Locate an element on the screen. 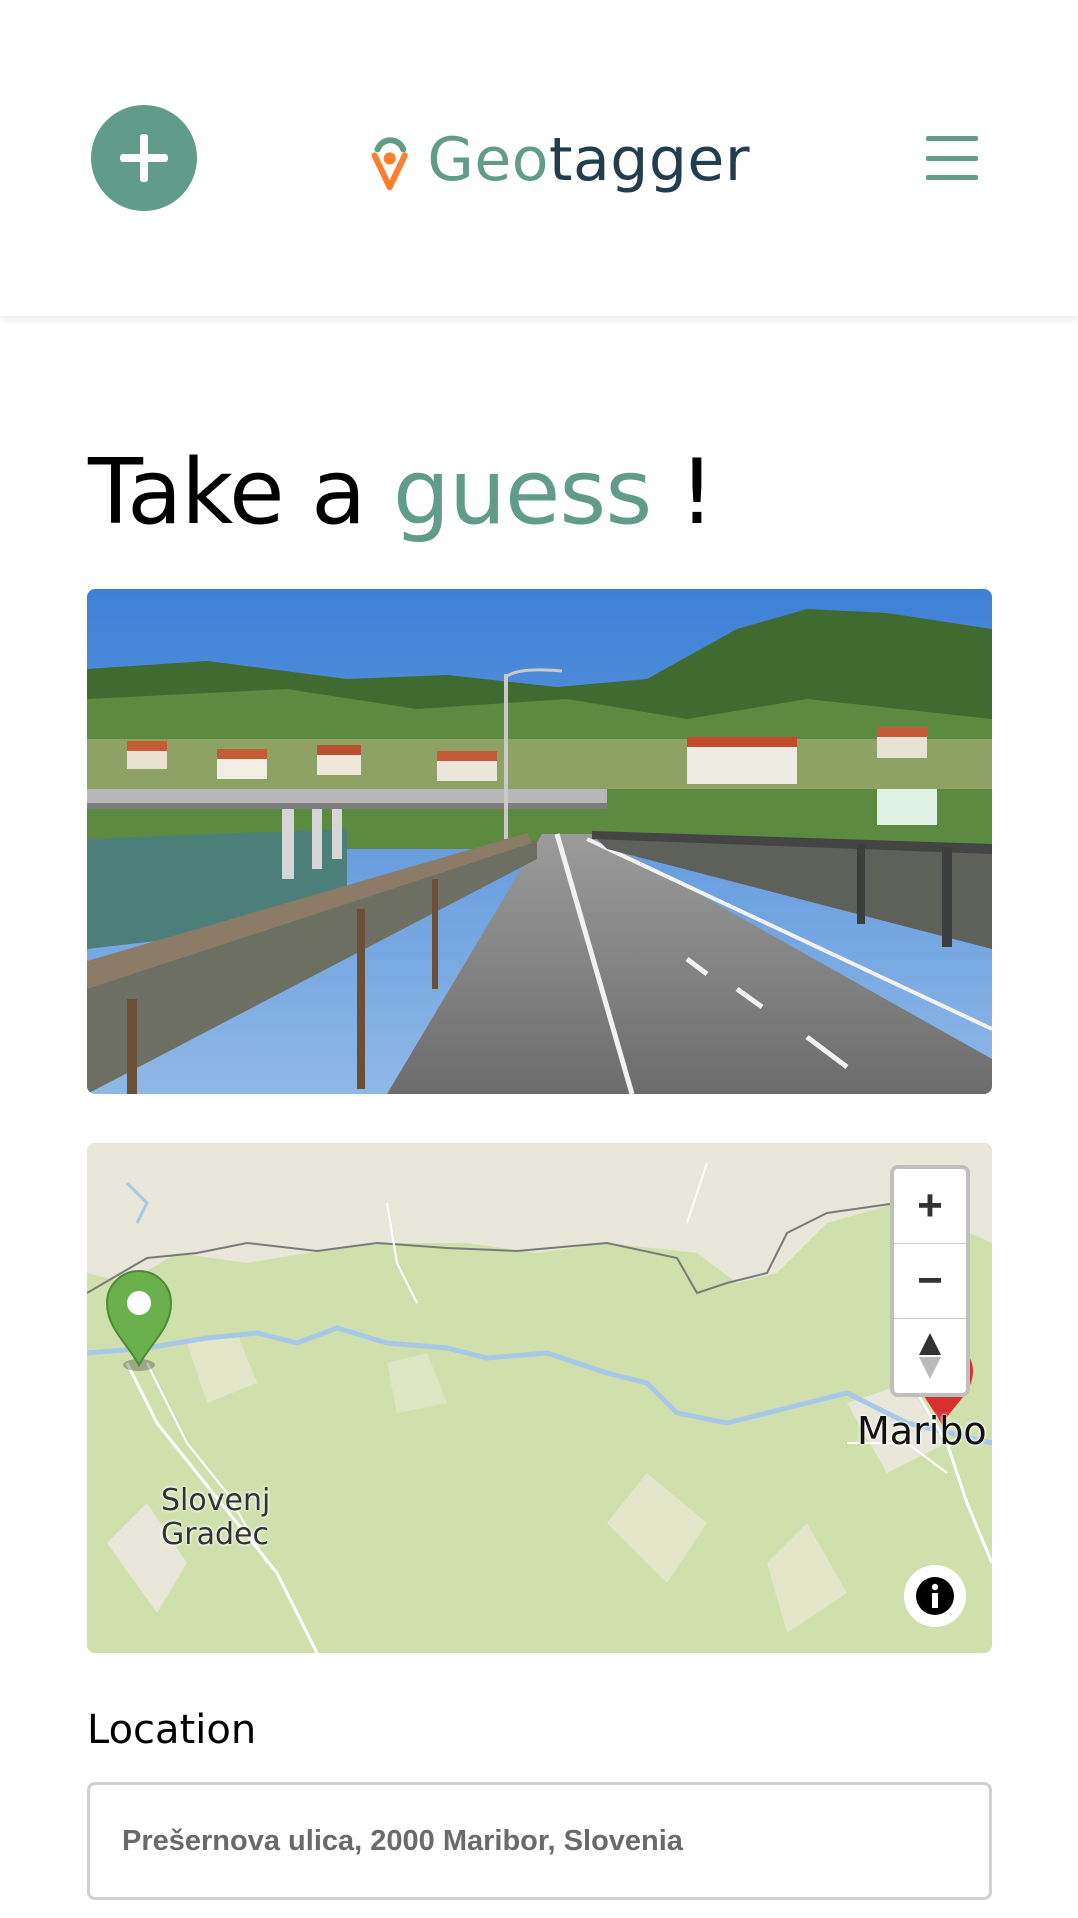 The image size is (1078, 1918). title-prefix: Take a is located at coordinates (227, 492).